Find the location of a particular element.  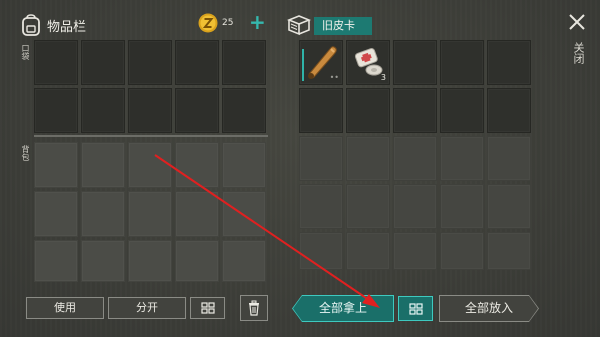

put-all-button: 全部放入 is located at coordinates (489, 308).